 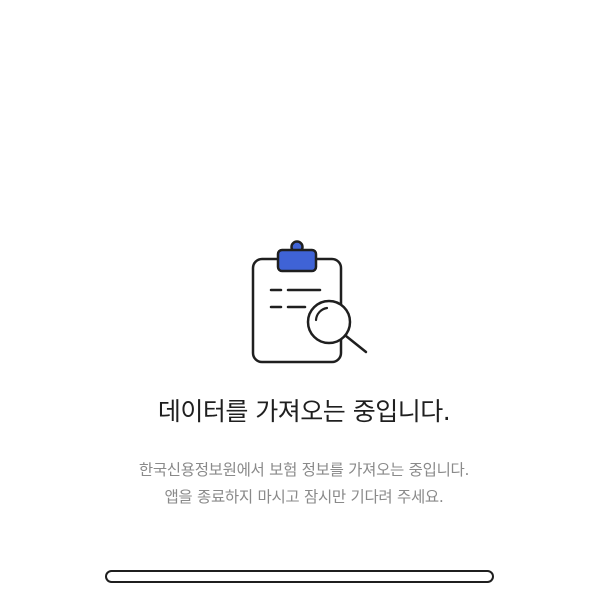 I want to click on clipboard-search-icon, so click(x=310, y=301).